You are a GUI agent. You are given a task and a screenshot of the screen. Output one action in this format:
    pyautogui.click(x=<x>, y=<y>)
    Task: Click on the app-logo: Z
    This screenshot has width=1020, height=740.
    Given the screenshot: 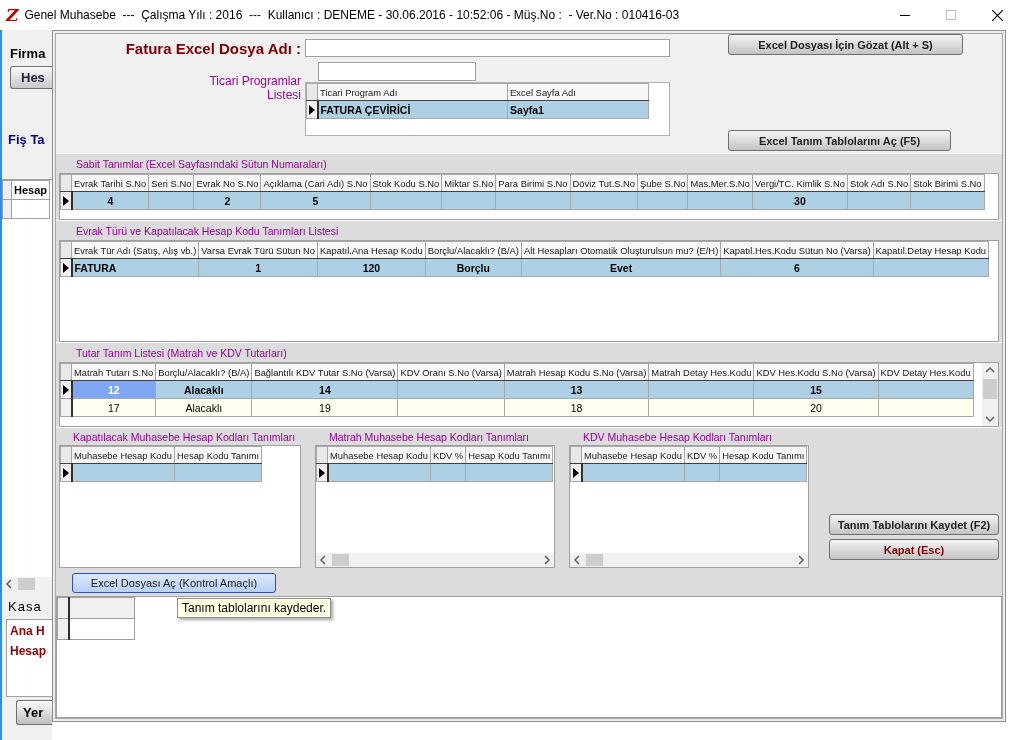 What is the action you would take?
    pyautogui.click(x=12, y=15)
    